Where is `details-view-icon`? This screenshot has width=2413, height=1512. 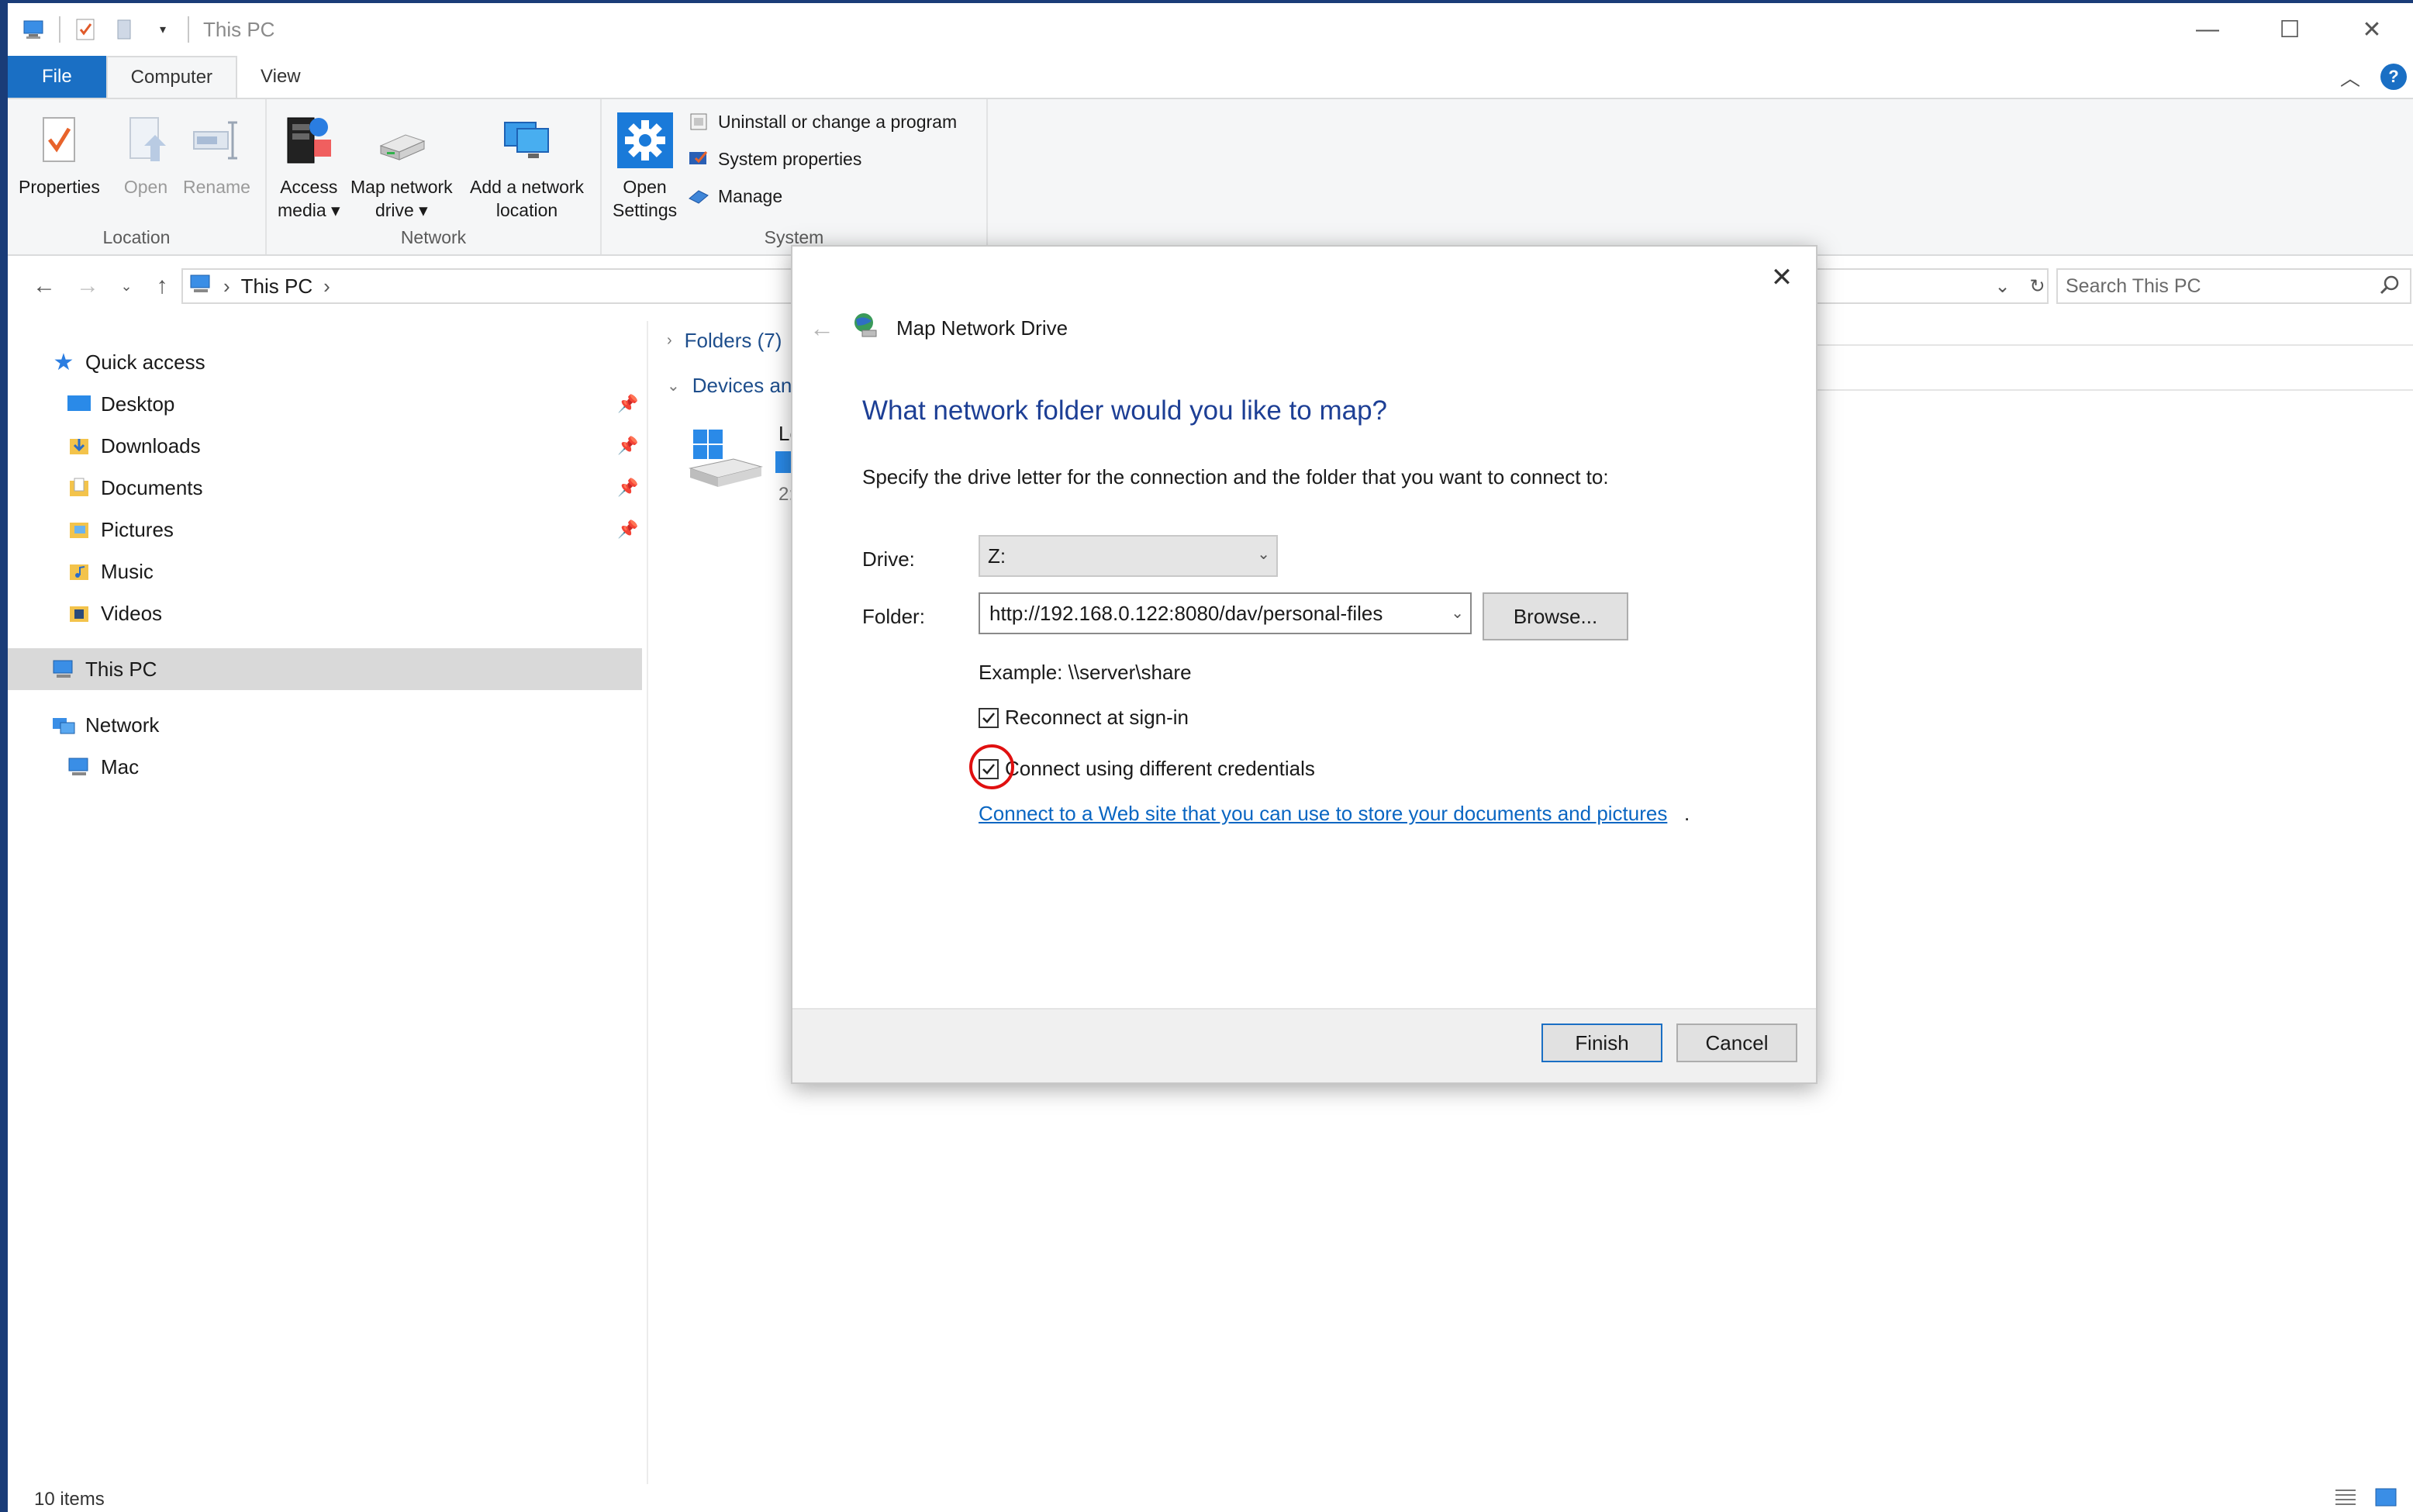 details-view-icon is located at coordinates (2345, 1499).